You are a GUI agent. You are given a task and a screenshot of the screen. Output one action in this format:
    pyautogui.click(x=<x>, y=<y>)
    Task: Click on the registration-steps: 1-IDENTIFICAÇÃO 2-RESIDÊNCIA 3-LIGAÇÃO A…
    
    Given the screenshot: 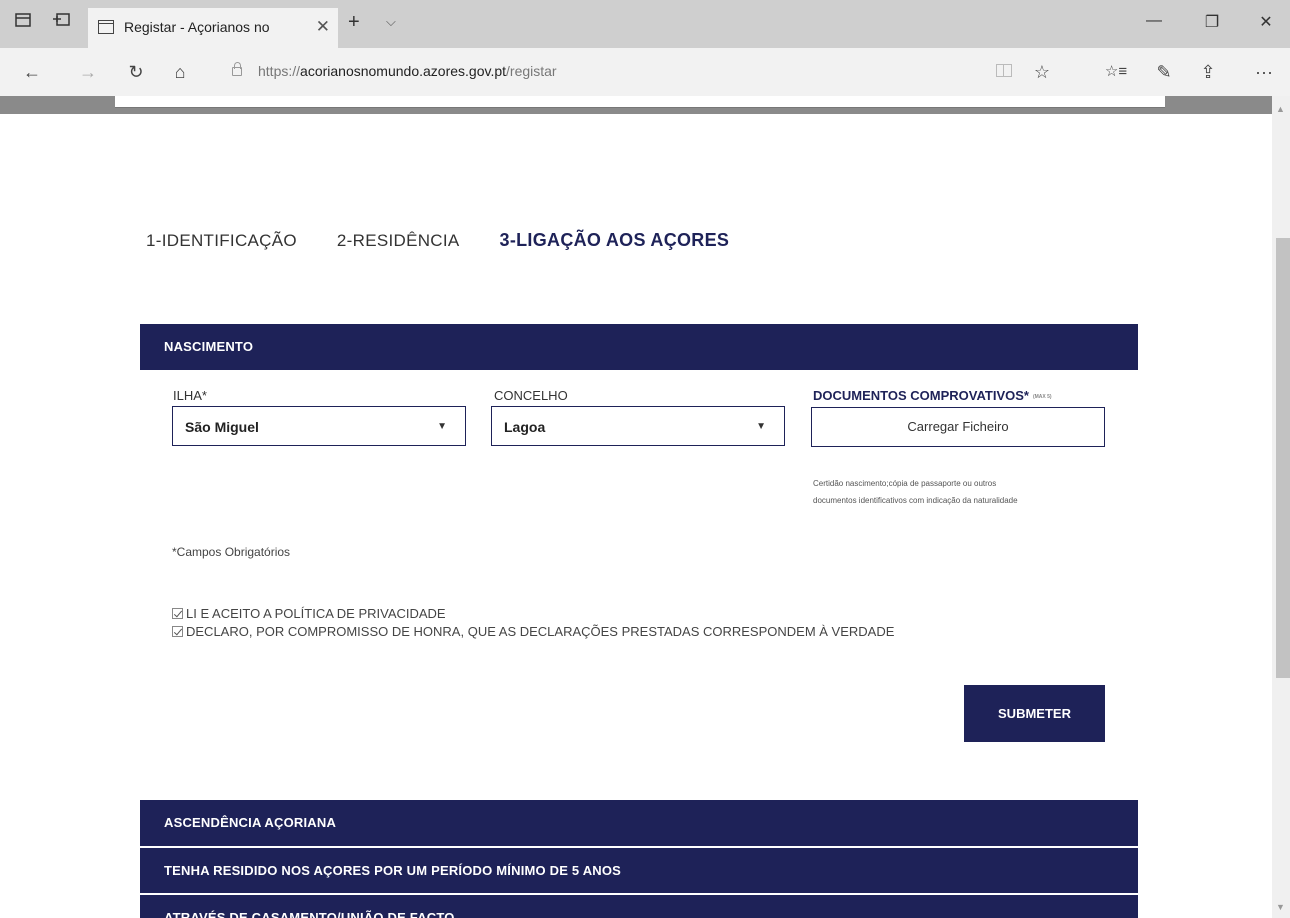 What is the action you would take?
    pyautogui.click(x=457, y=240)
    